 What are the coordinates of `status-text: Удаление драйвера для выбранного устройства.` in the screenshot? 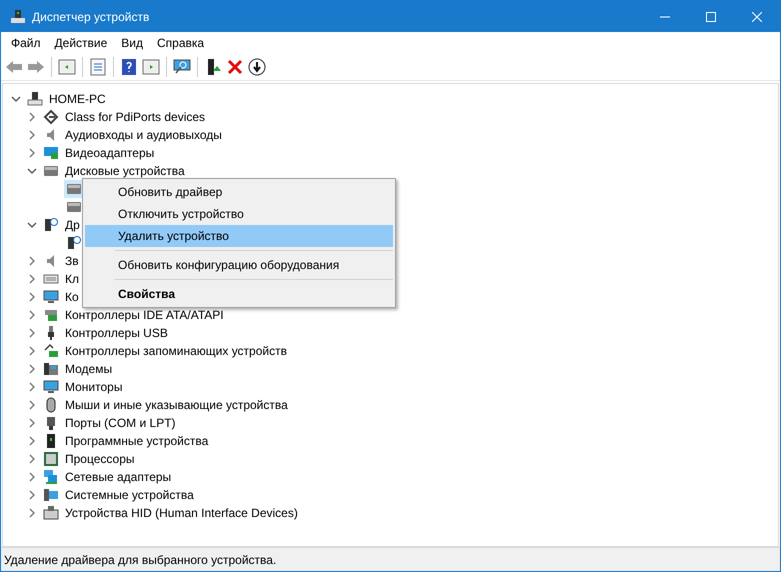 It's located at (140, 560).